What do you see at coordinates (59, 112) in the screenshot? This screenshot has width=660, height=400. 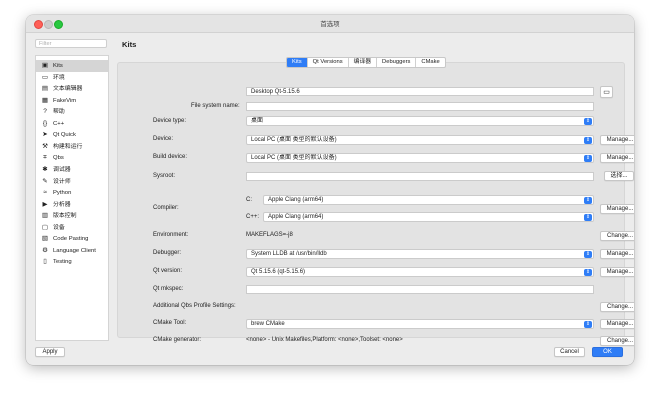 I see `sidebar-item-label: 帮助` at bounding box center [59, 112].